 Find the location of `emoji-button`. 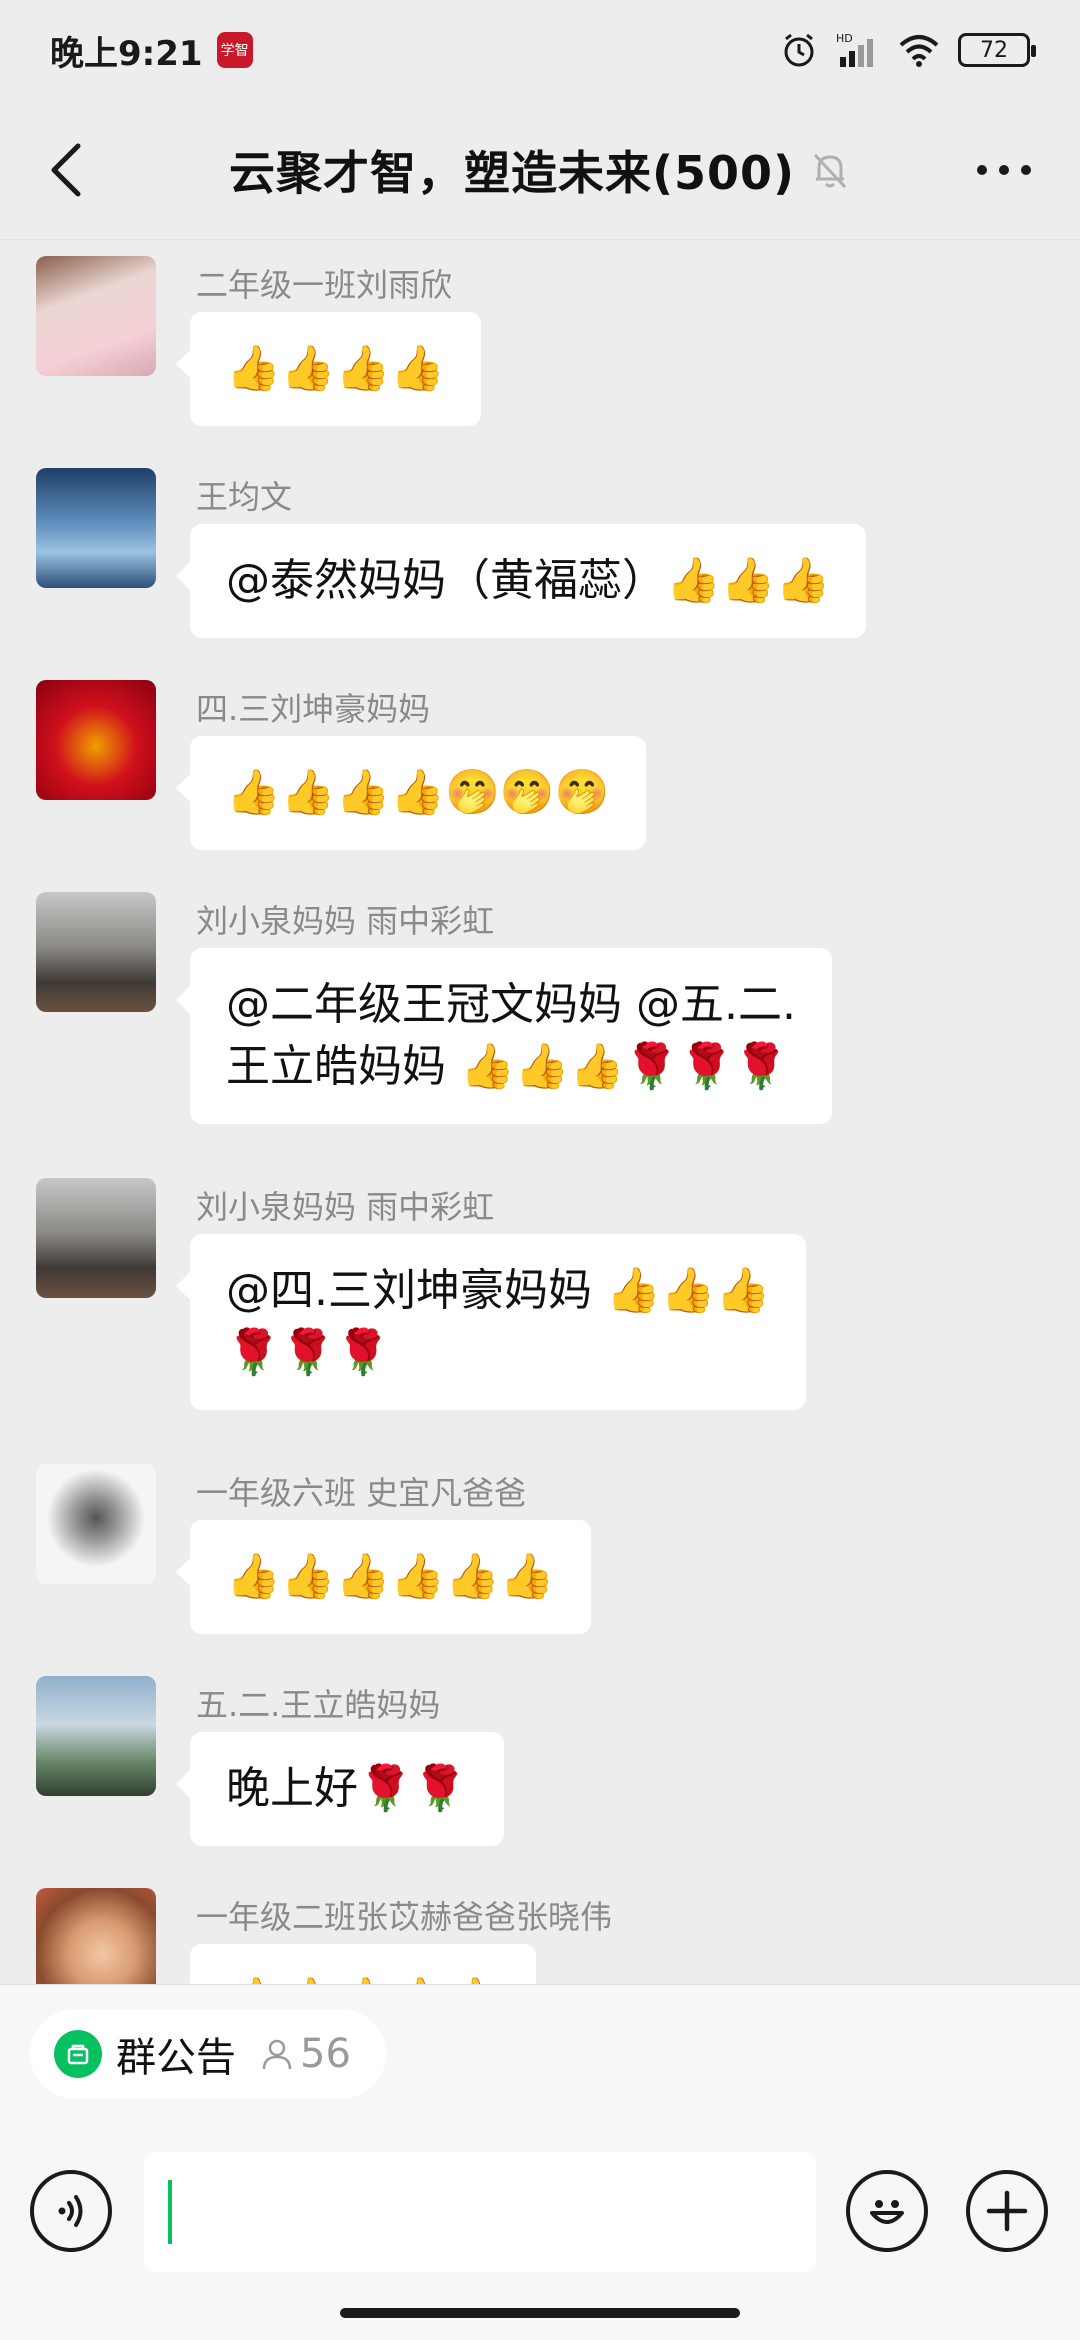

emoji-button is located at coordinates (887, 2211).